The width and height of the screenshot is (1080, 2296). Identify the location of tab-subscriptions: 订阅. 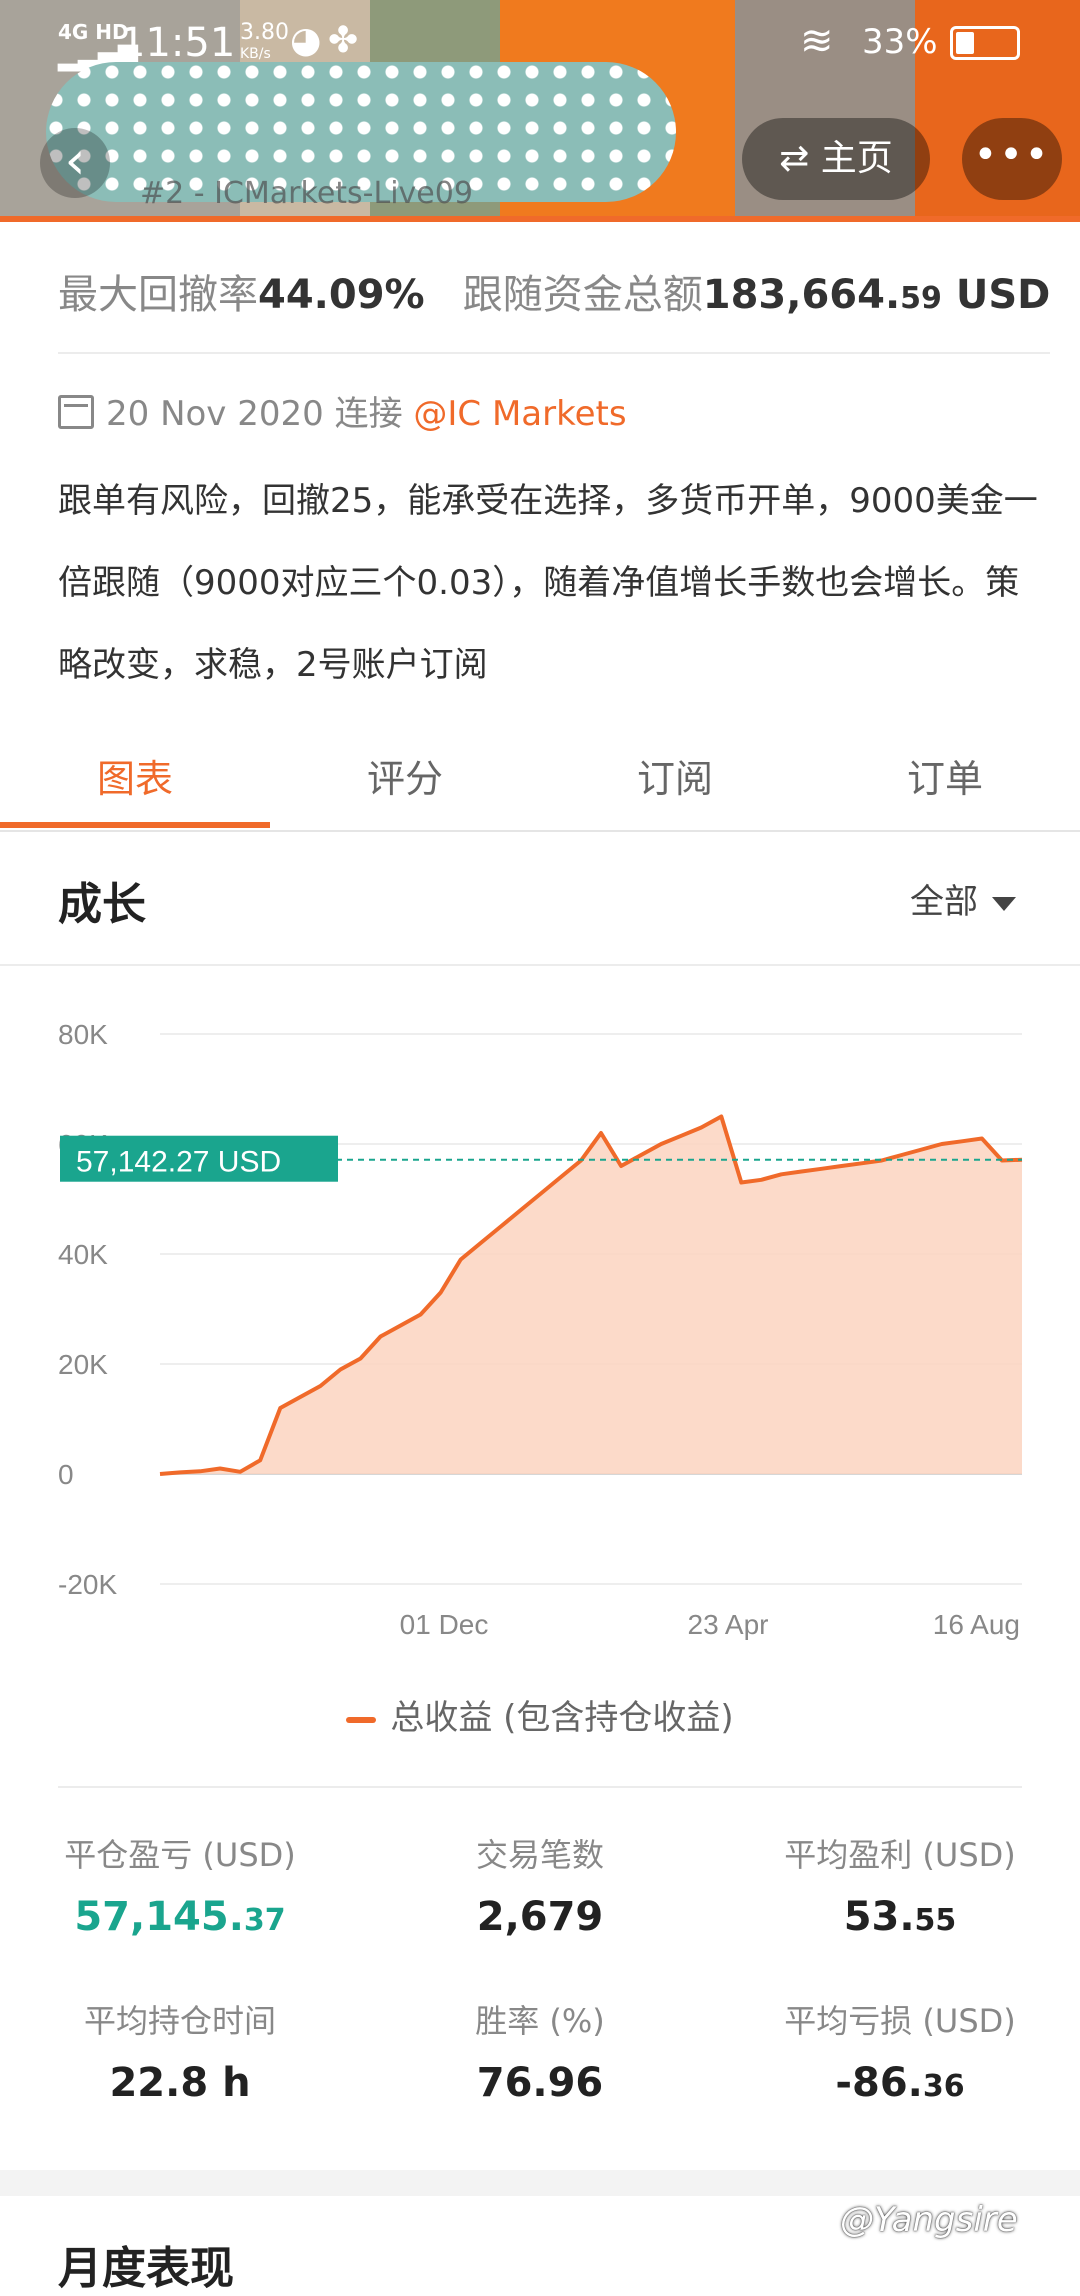
(675, 775).